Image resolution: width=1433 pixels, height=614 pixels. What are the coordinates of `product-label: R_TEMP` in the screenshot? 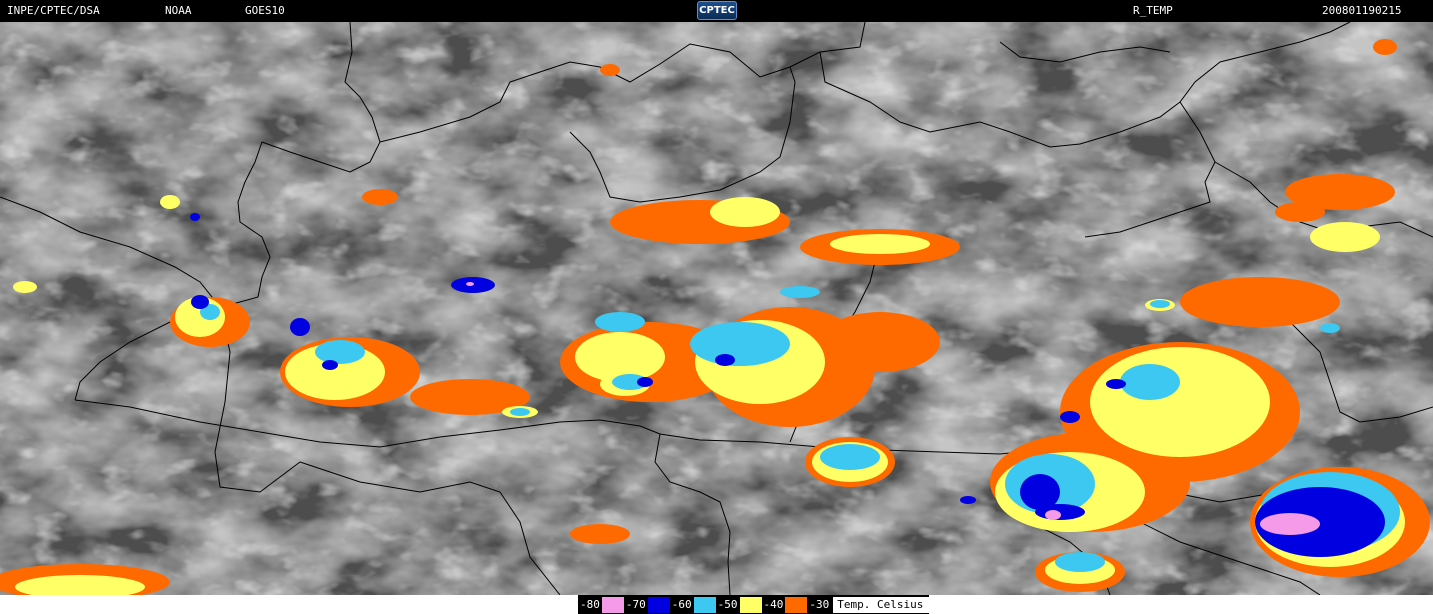 It's located at (1153, 10).